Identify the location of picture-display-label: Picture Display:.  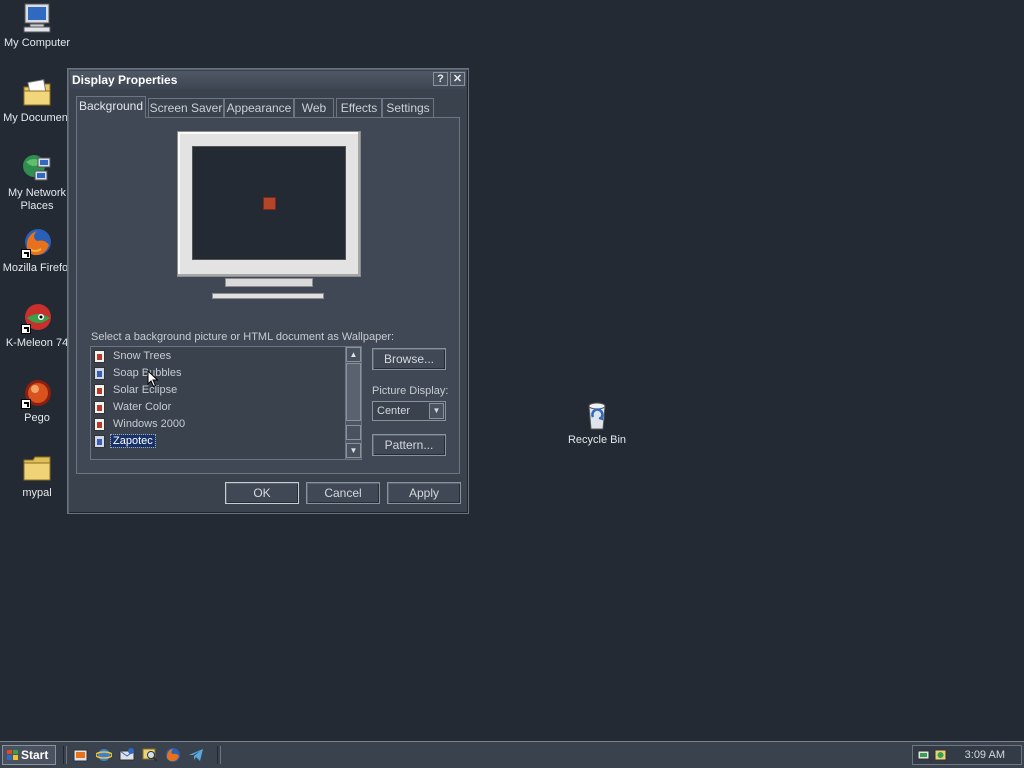
(410, 391).